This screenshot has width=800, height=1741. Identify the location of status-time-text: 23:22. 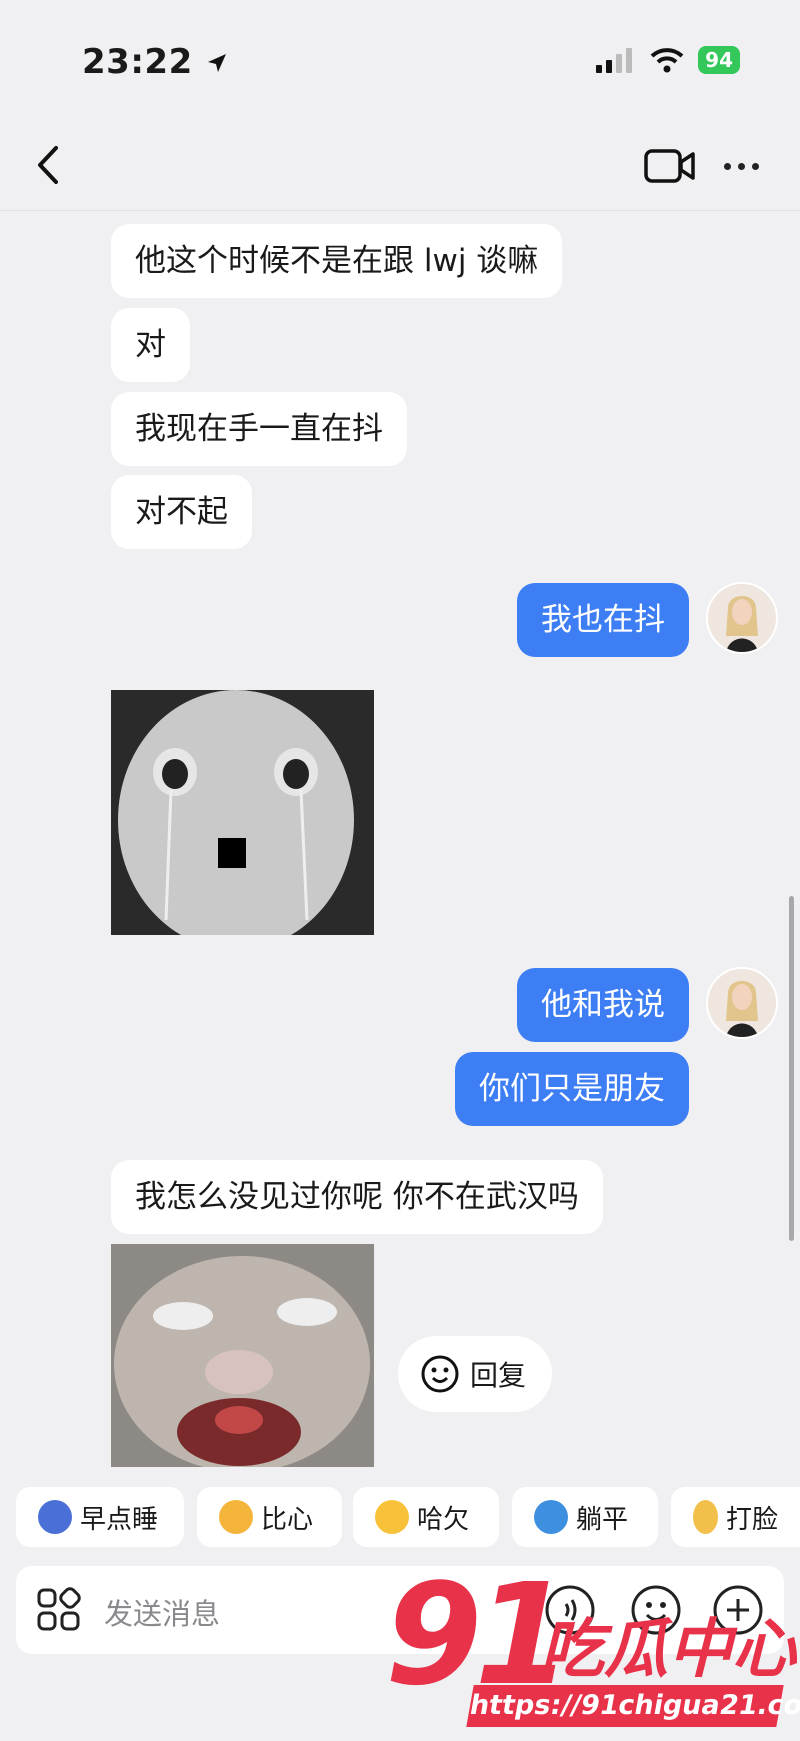
(137, 62).